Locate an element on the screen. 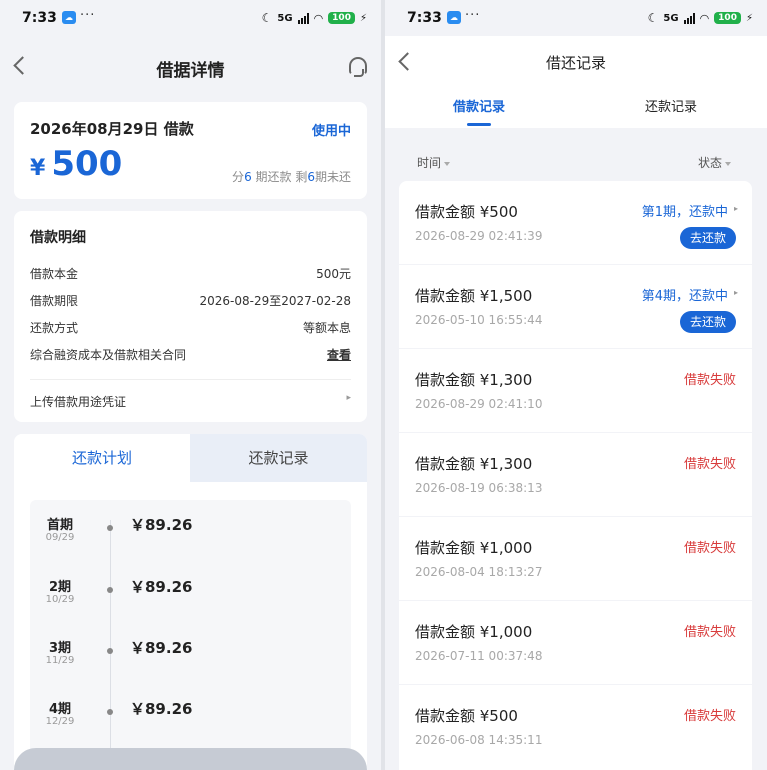  loan-date: 2026年08月29日 借款 is located at coordinates (112, 129).